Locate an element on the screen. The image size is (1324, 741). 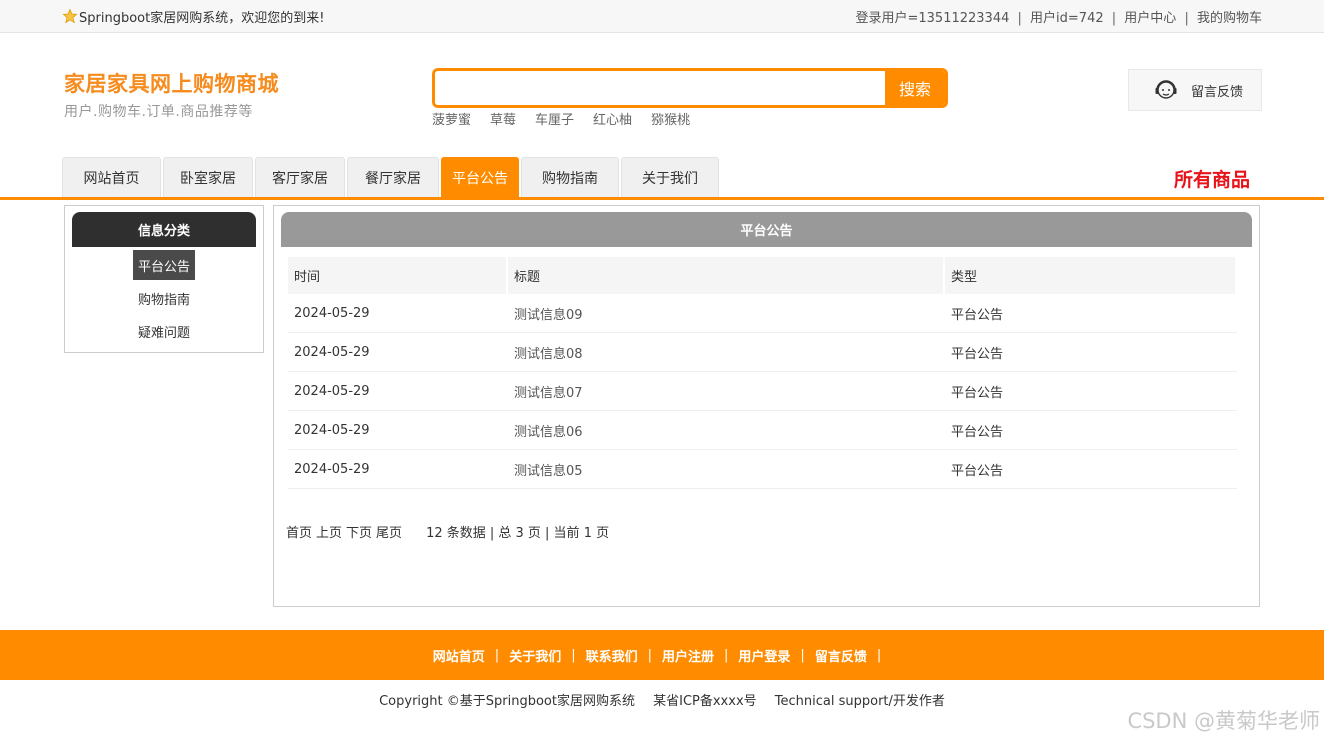
user-id-text: 用户id=742 is located at coordinates (1067, 18).